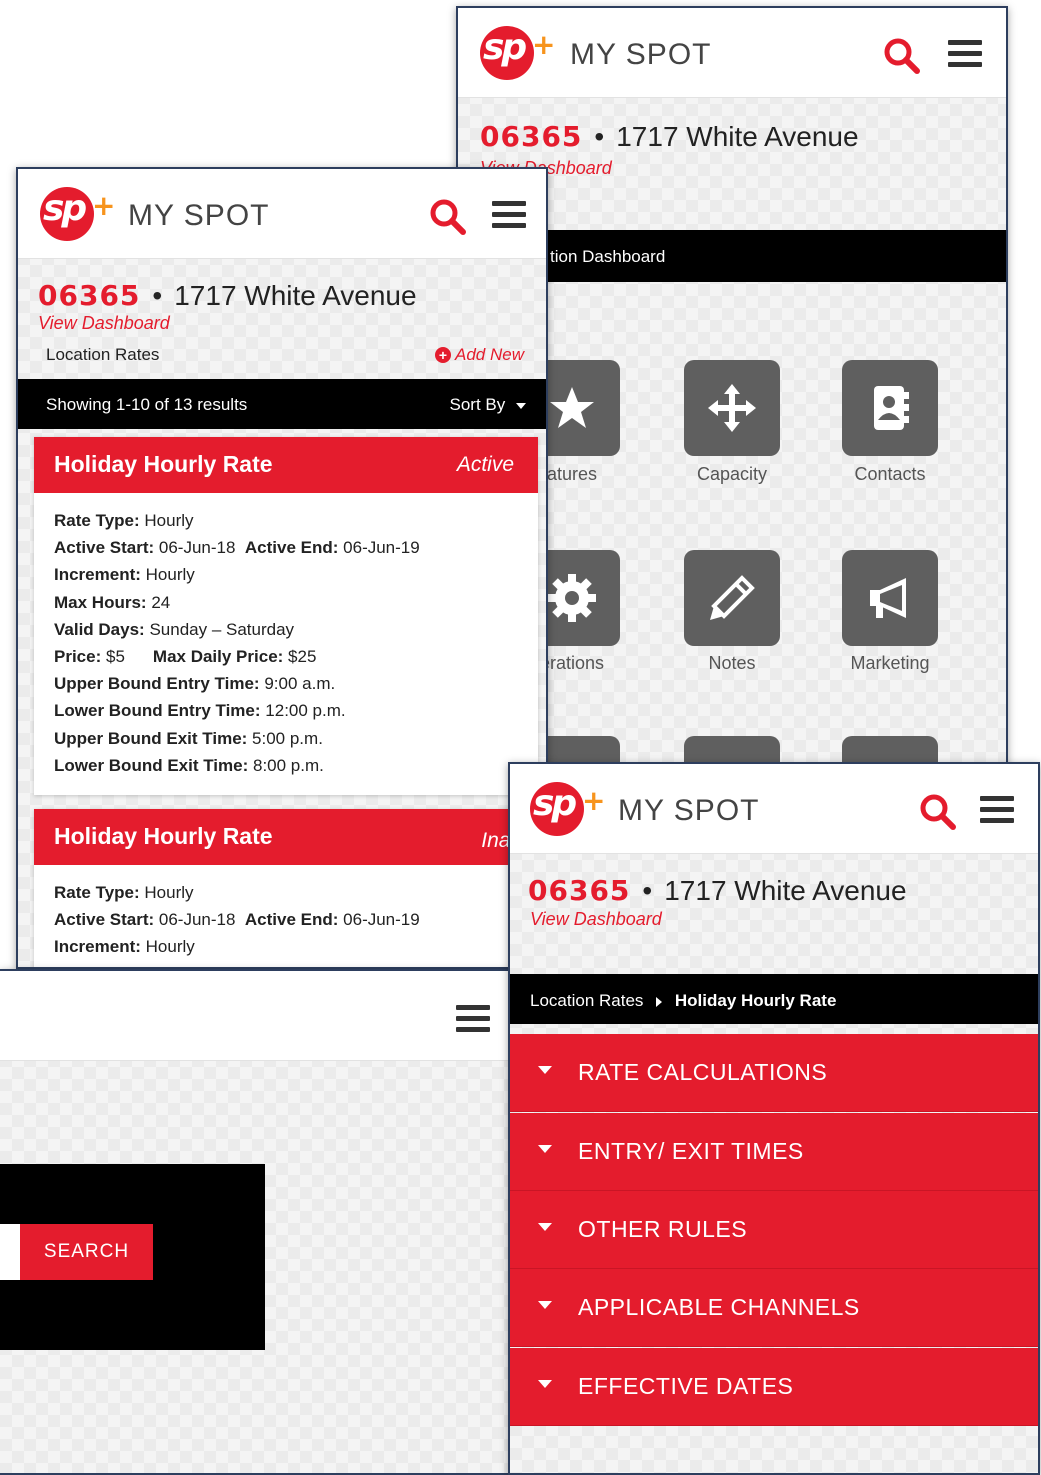 The image size is (1041, 1475). Describe the element at coordinates (479, 355) in the screenshot. I see `add-new-button: + Add New` at that location.